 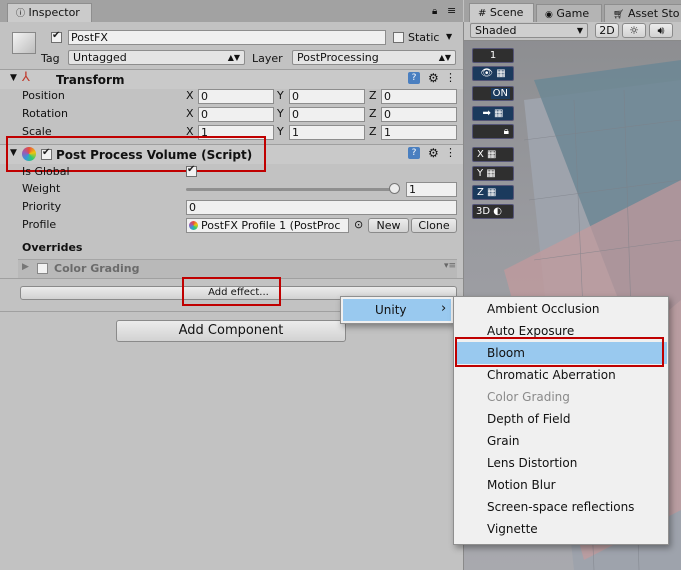 What do you see at coordinates (327, 114) in the screenshot?
I see `rotation-y-field: 0` at bounding box center [327, 114].